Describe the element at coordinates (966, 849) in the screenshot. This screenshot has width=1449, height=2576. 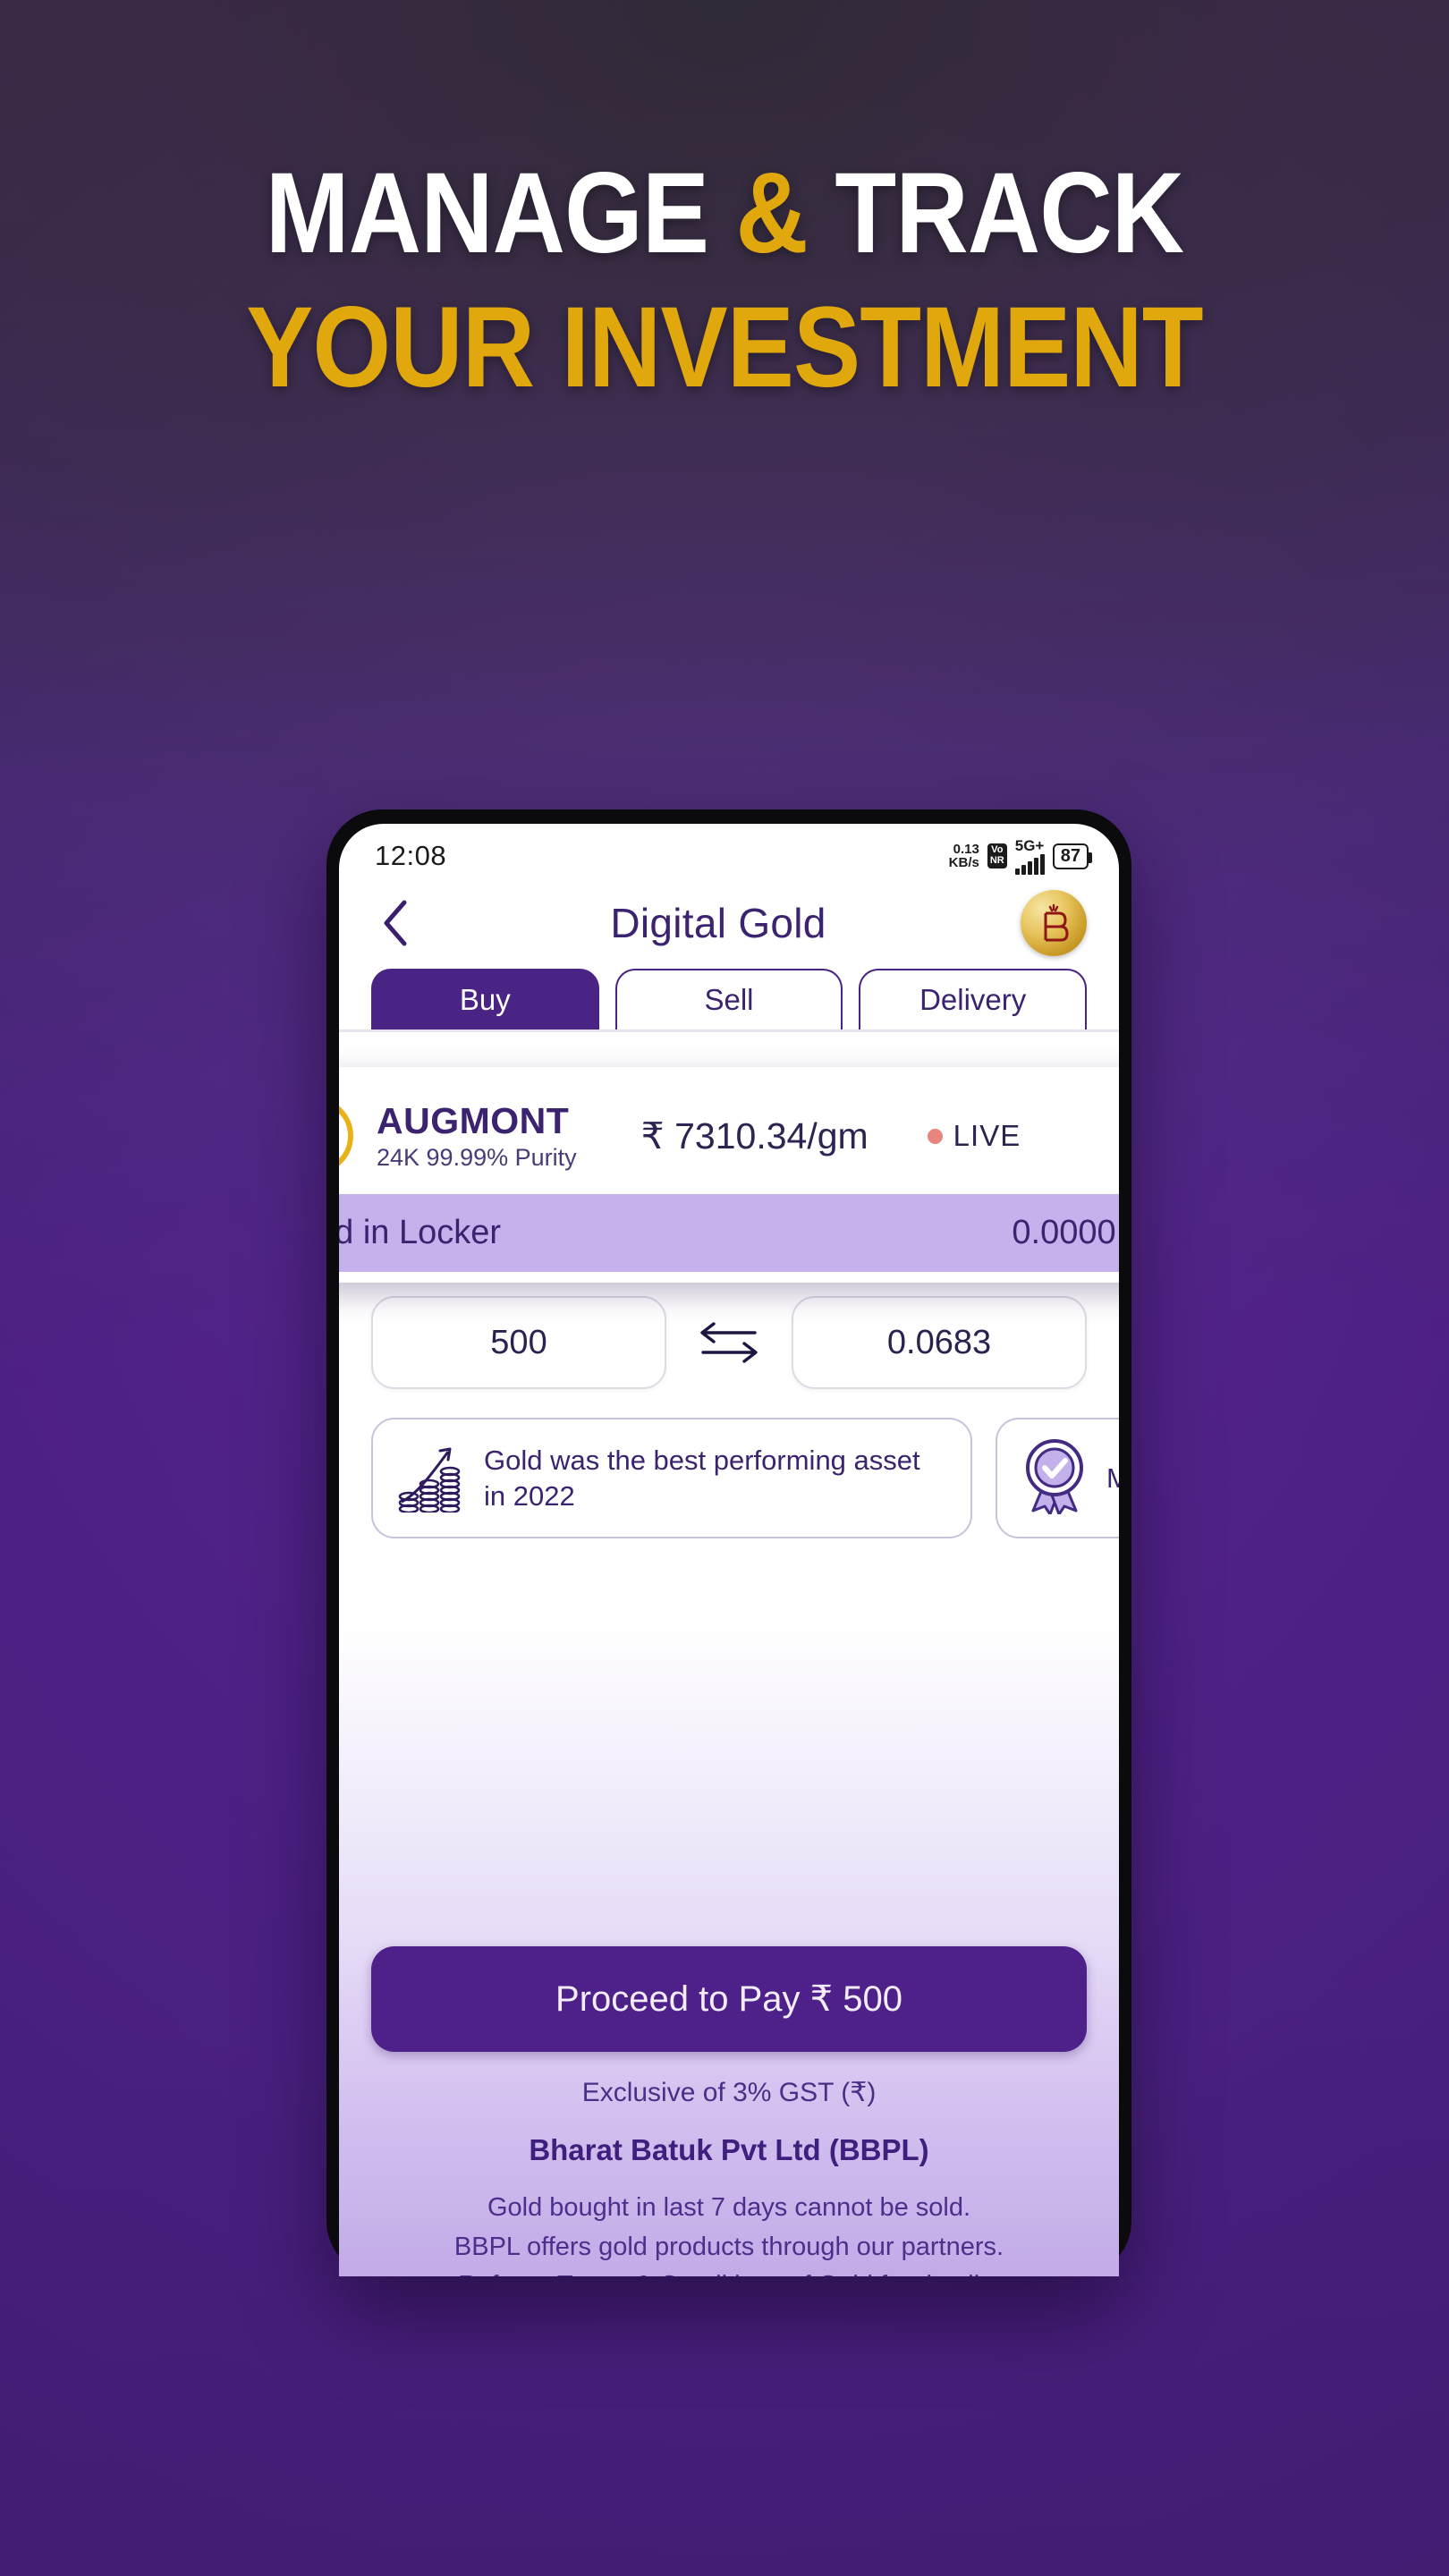
I see `network-speed-value: 0.13` at that location.